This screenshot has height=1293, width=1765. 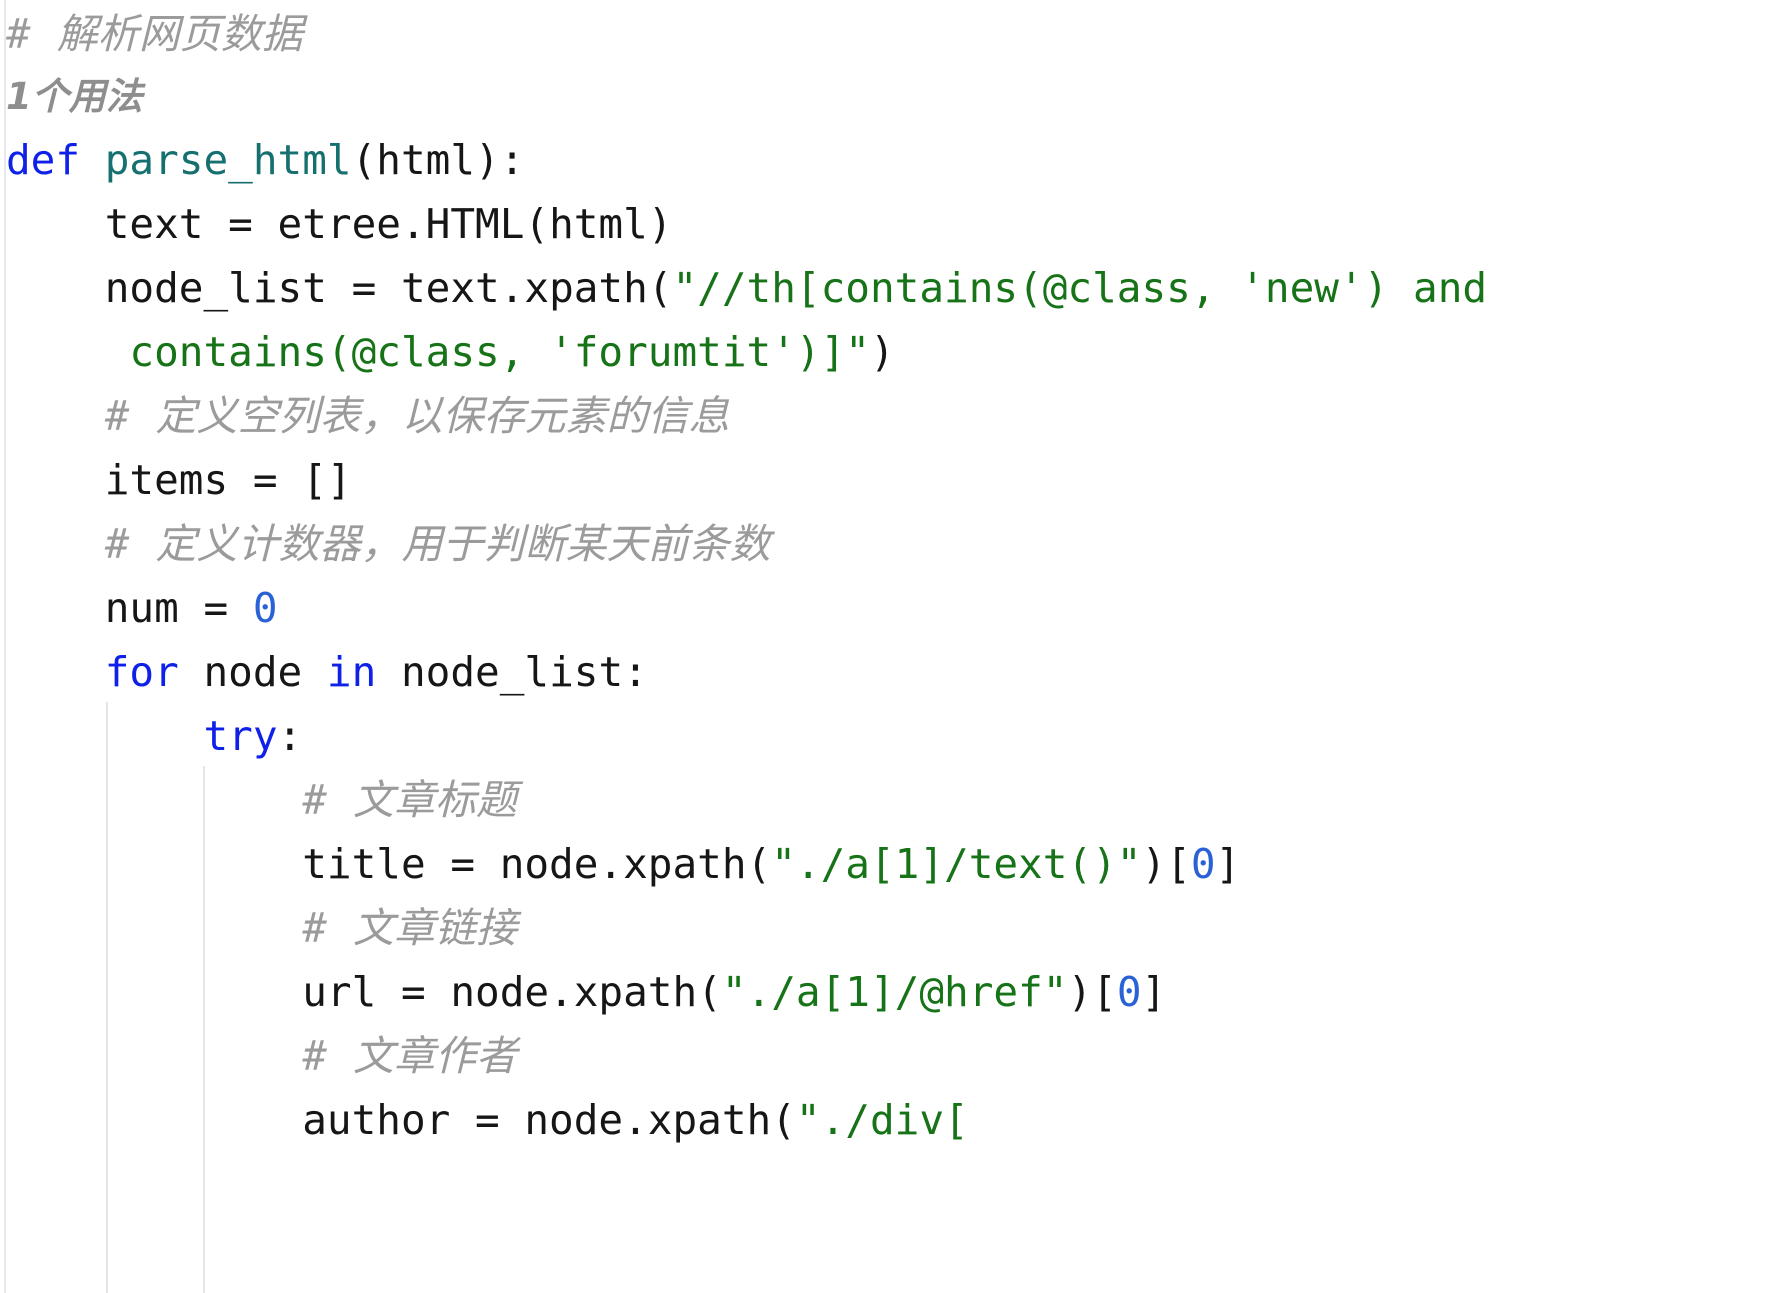 What do you see at coordinates (240, 736) in the screenshot?
I see `keyword-try: try` at bounding box center [240, 736].